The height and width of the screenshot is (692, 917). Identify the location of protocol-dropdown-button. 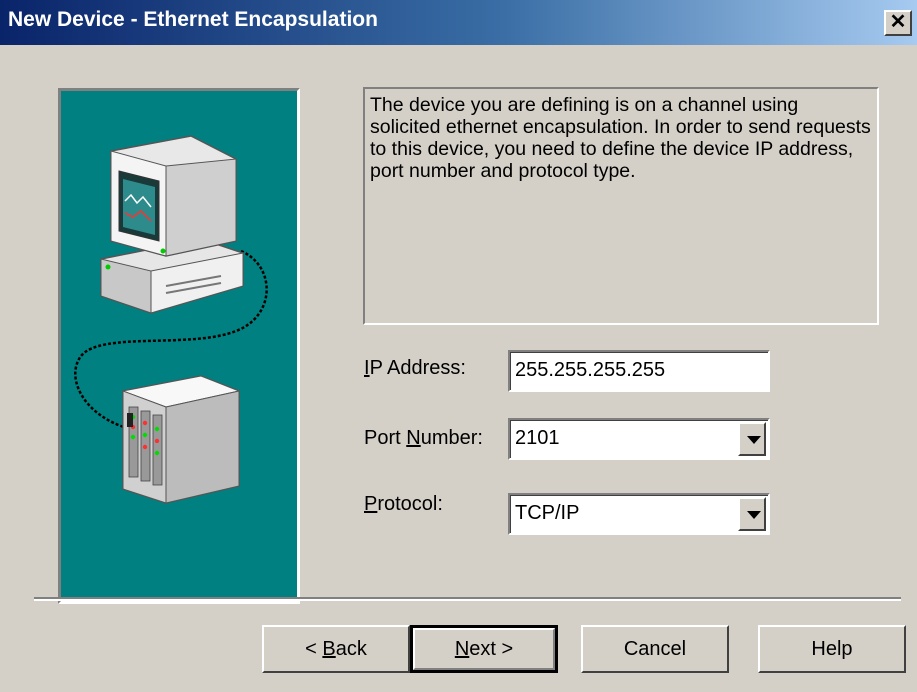
(752, 514).